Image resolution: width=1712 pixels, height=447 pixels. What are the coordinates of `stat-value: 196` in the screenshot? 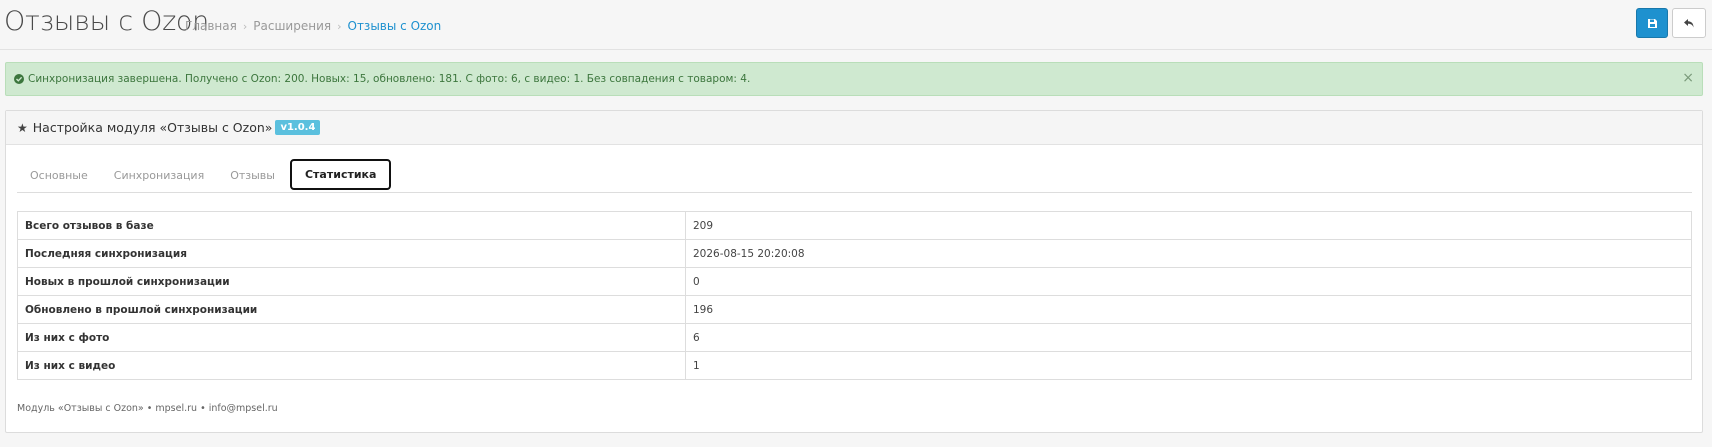 It's located at (1188, 309).